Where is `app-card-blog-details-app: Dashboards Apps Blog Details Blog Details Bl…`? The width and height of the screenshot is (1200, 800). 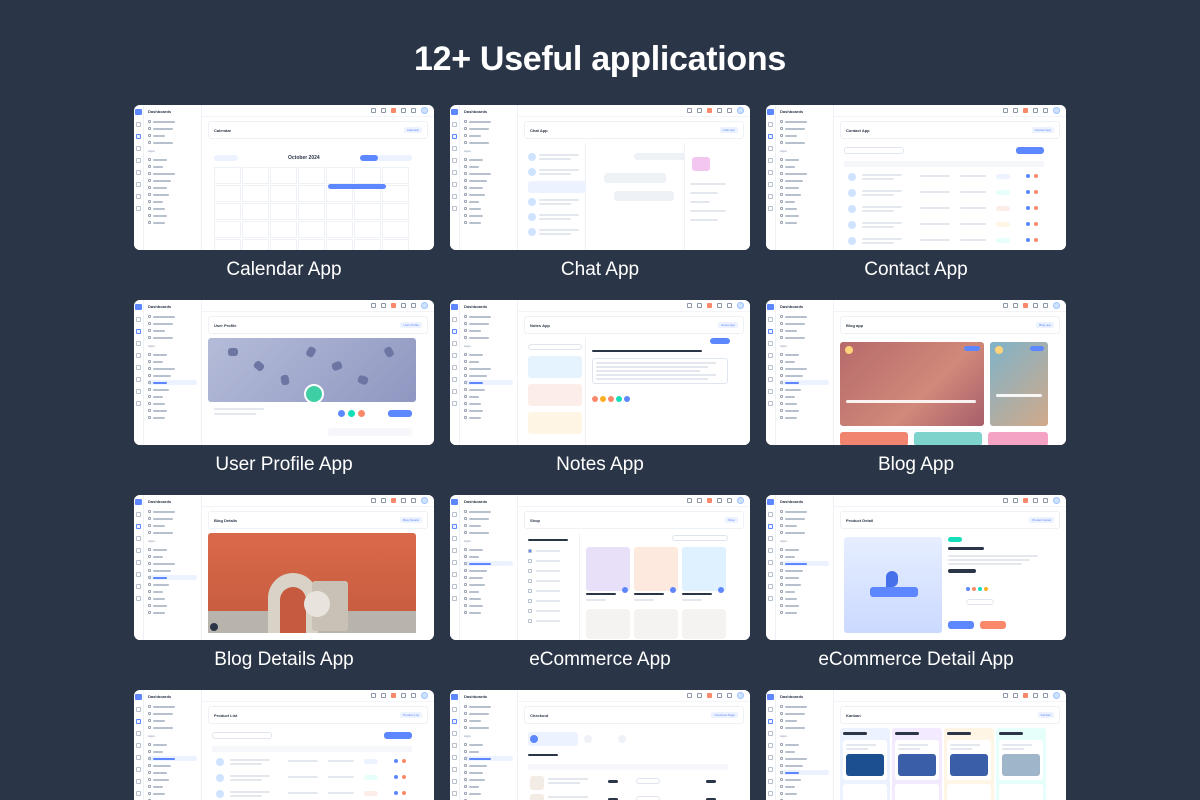 app-card-blog-details-app: Dashboards Apps Blog Details Blog Details Bl… is located at coordinates (284, 582).